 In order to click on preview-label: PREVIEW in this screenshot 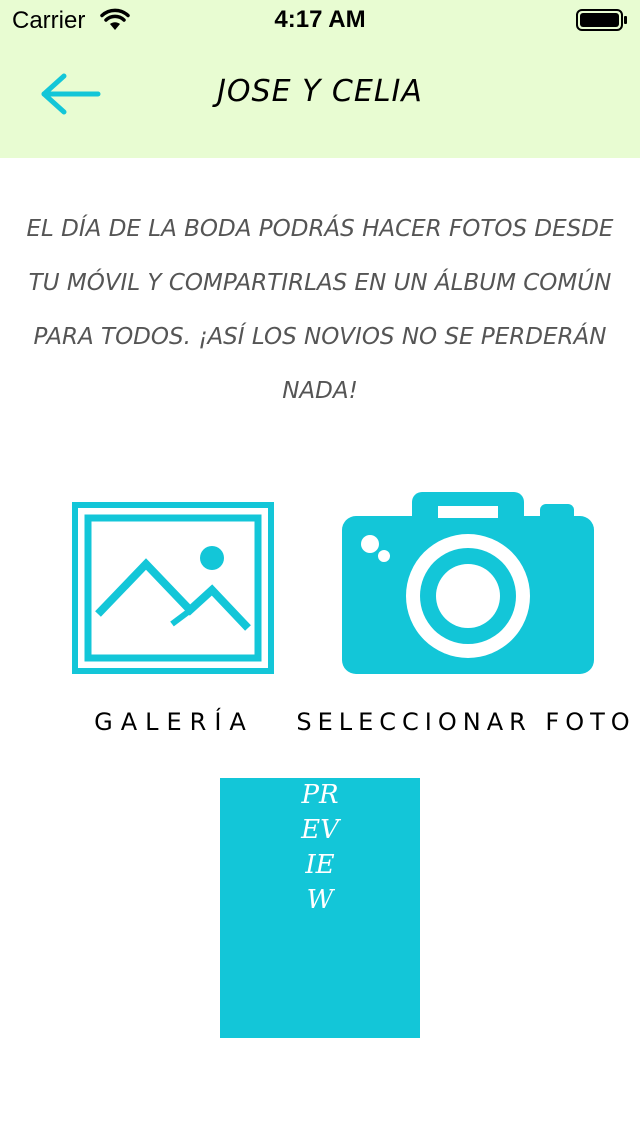, I will do `click(320, 847)`.